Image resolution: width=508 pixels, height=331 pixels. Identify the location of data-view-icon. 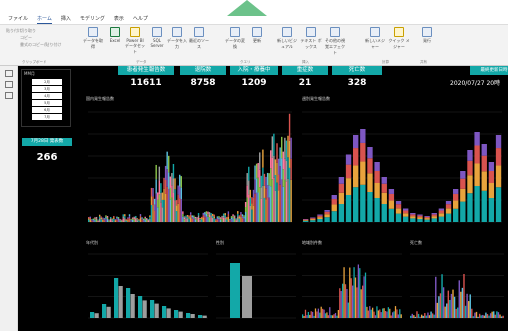
(8, 84).